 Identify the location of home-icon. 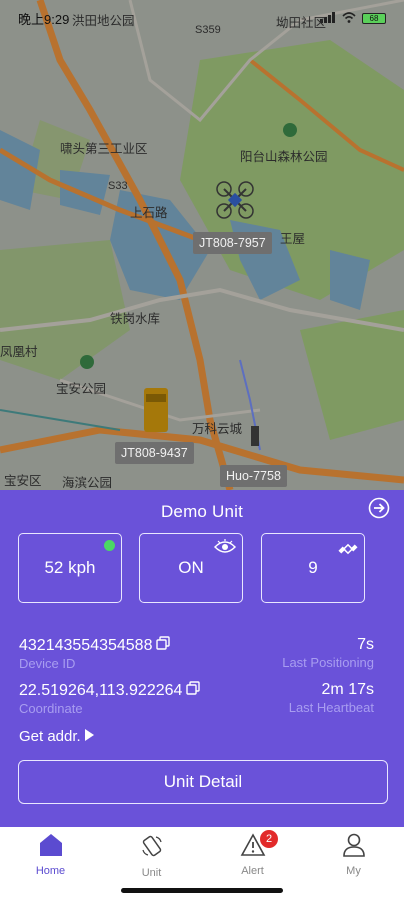
(51, 847).